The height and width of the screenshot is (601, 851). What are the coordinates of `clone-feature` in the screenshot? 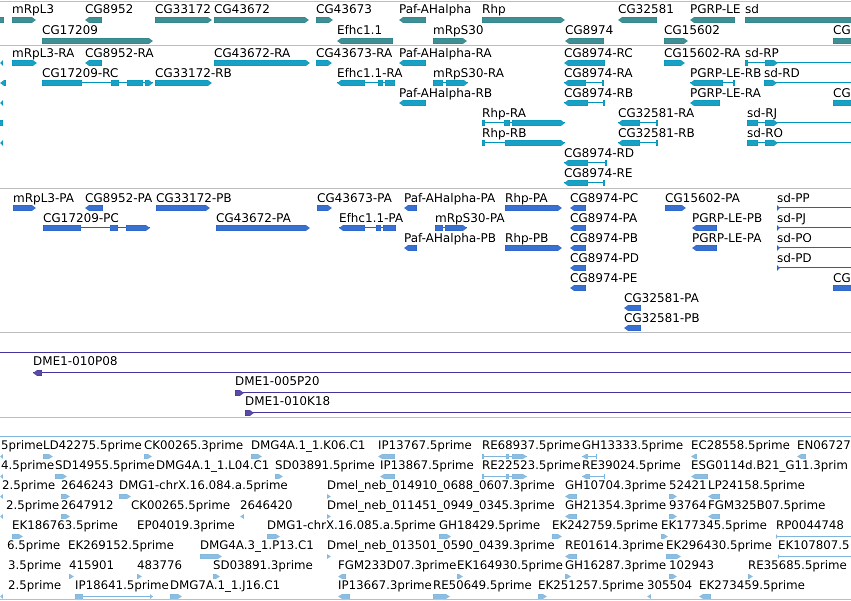 It's located at (548, 413).